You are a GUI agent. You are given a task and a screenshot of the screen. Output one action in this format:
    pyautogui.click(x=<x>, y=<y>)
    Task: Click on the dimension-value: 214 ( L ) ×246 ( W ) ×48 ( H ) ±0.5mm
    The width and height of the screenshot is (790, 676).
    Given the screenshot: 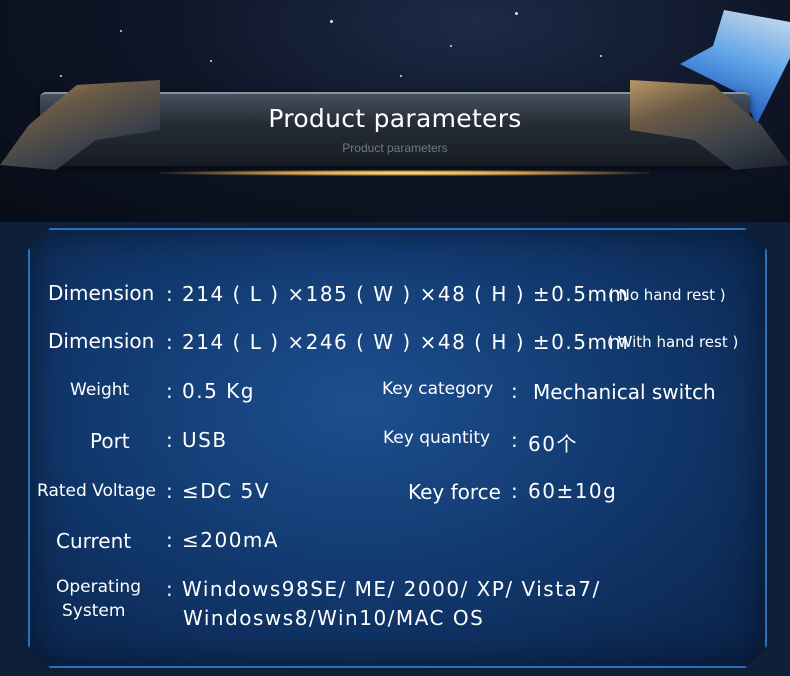 What is the action you would take?
    pyautogui.click(x=406, y=342)
    